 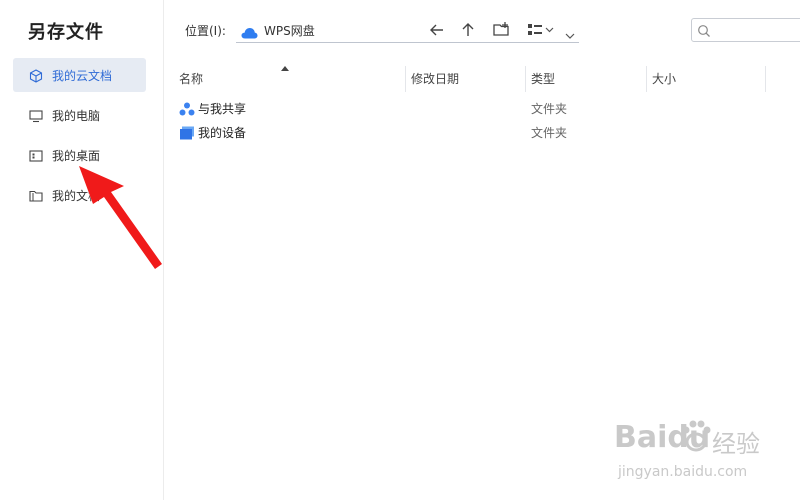 I want to click on watermark-url: jingyan.baidu.com, so click(x=683, y=472).